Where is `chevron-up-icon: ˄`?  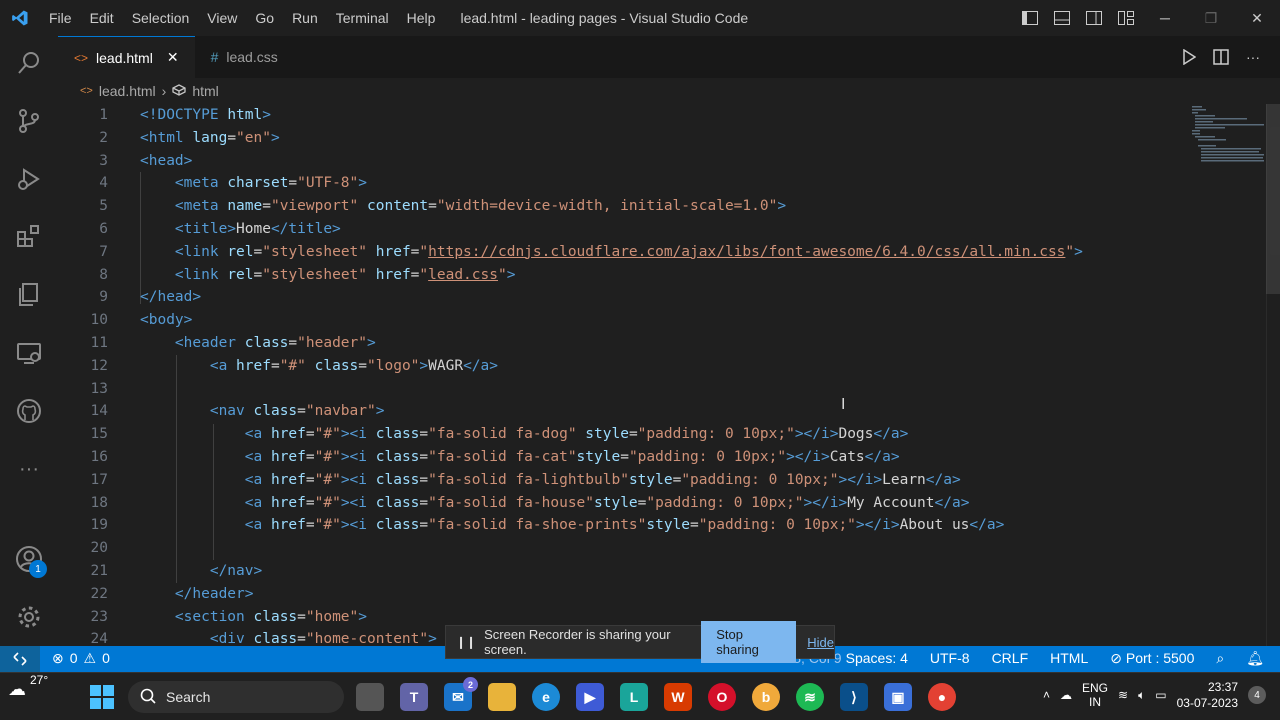 chevron-up-icon: ˄ is located at coordinates (1046, 695).